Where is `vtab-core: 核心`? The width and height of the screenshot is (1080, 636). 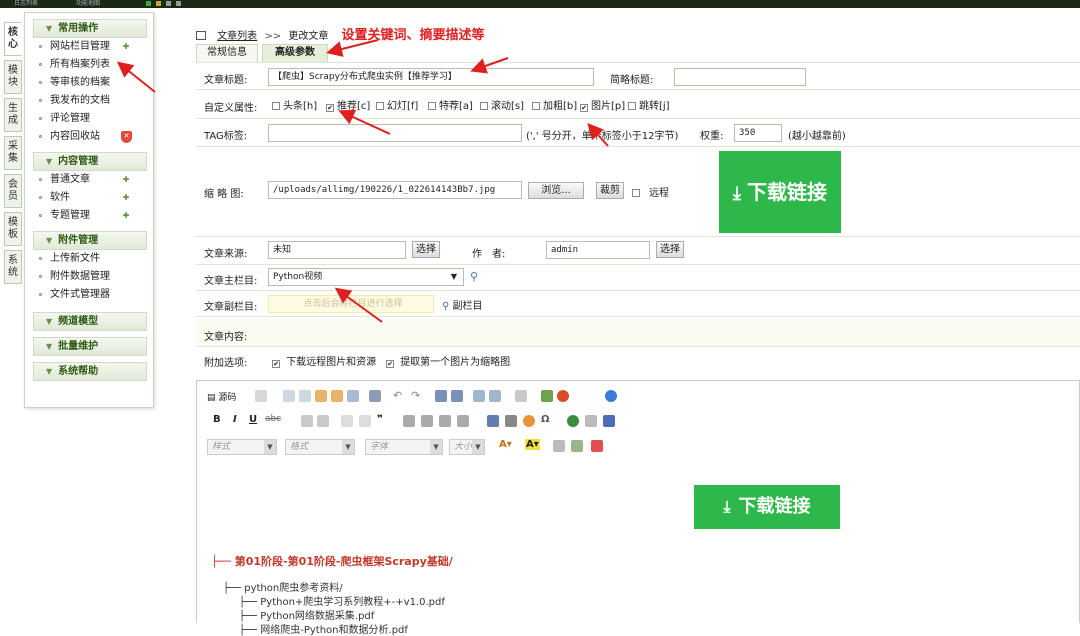 vtab-core: 核心 is located at coordinates (13, 39).